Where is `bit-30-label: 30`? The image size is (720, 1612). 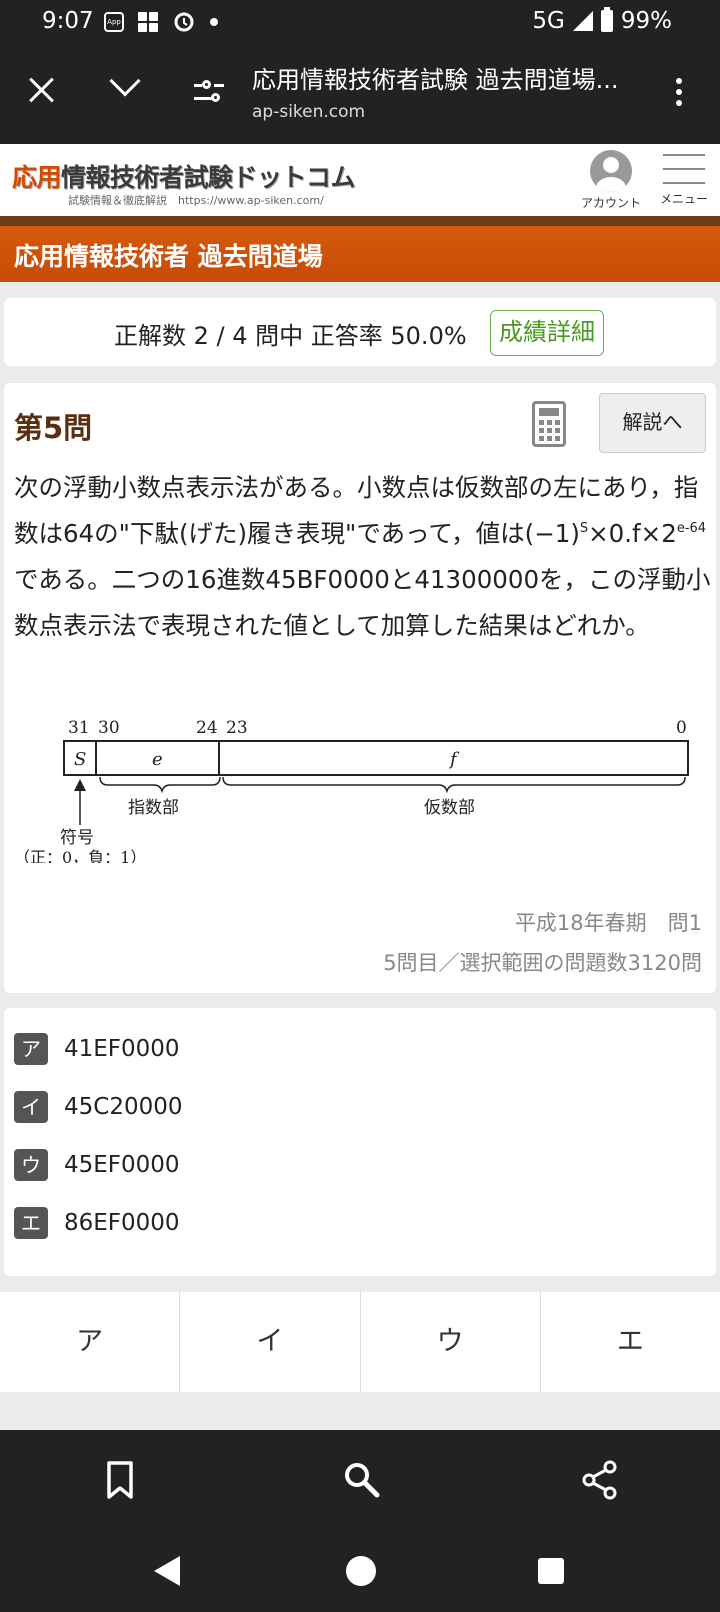
bit-30-label: 30 is located at coordinates (109, 728).